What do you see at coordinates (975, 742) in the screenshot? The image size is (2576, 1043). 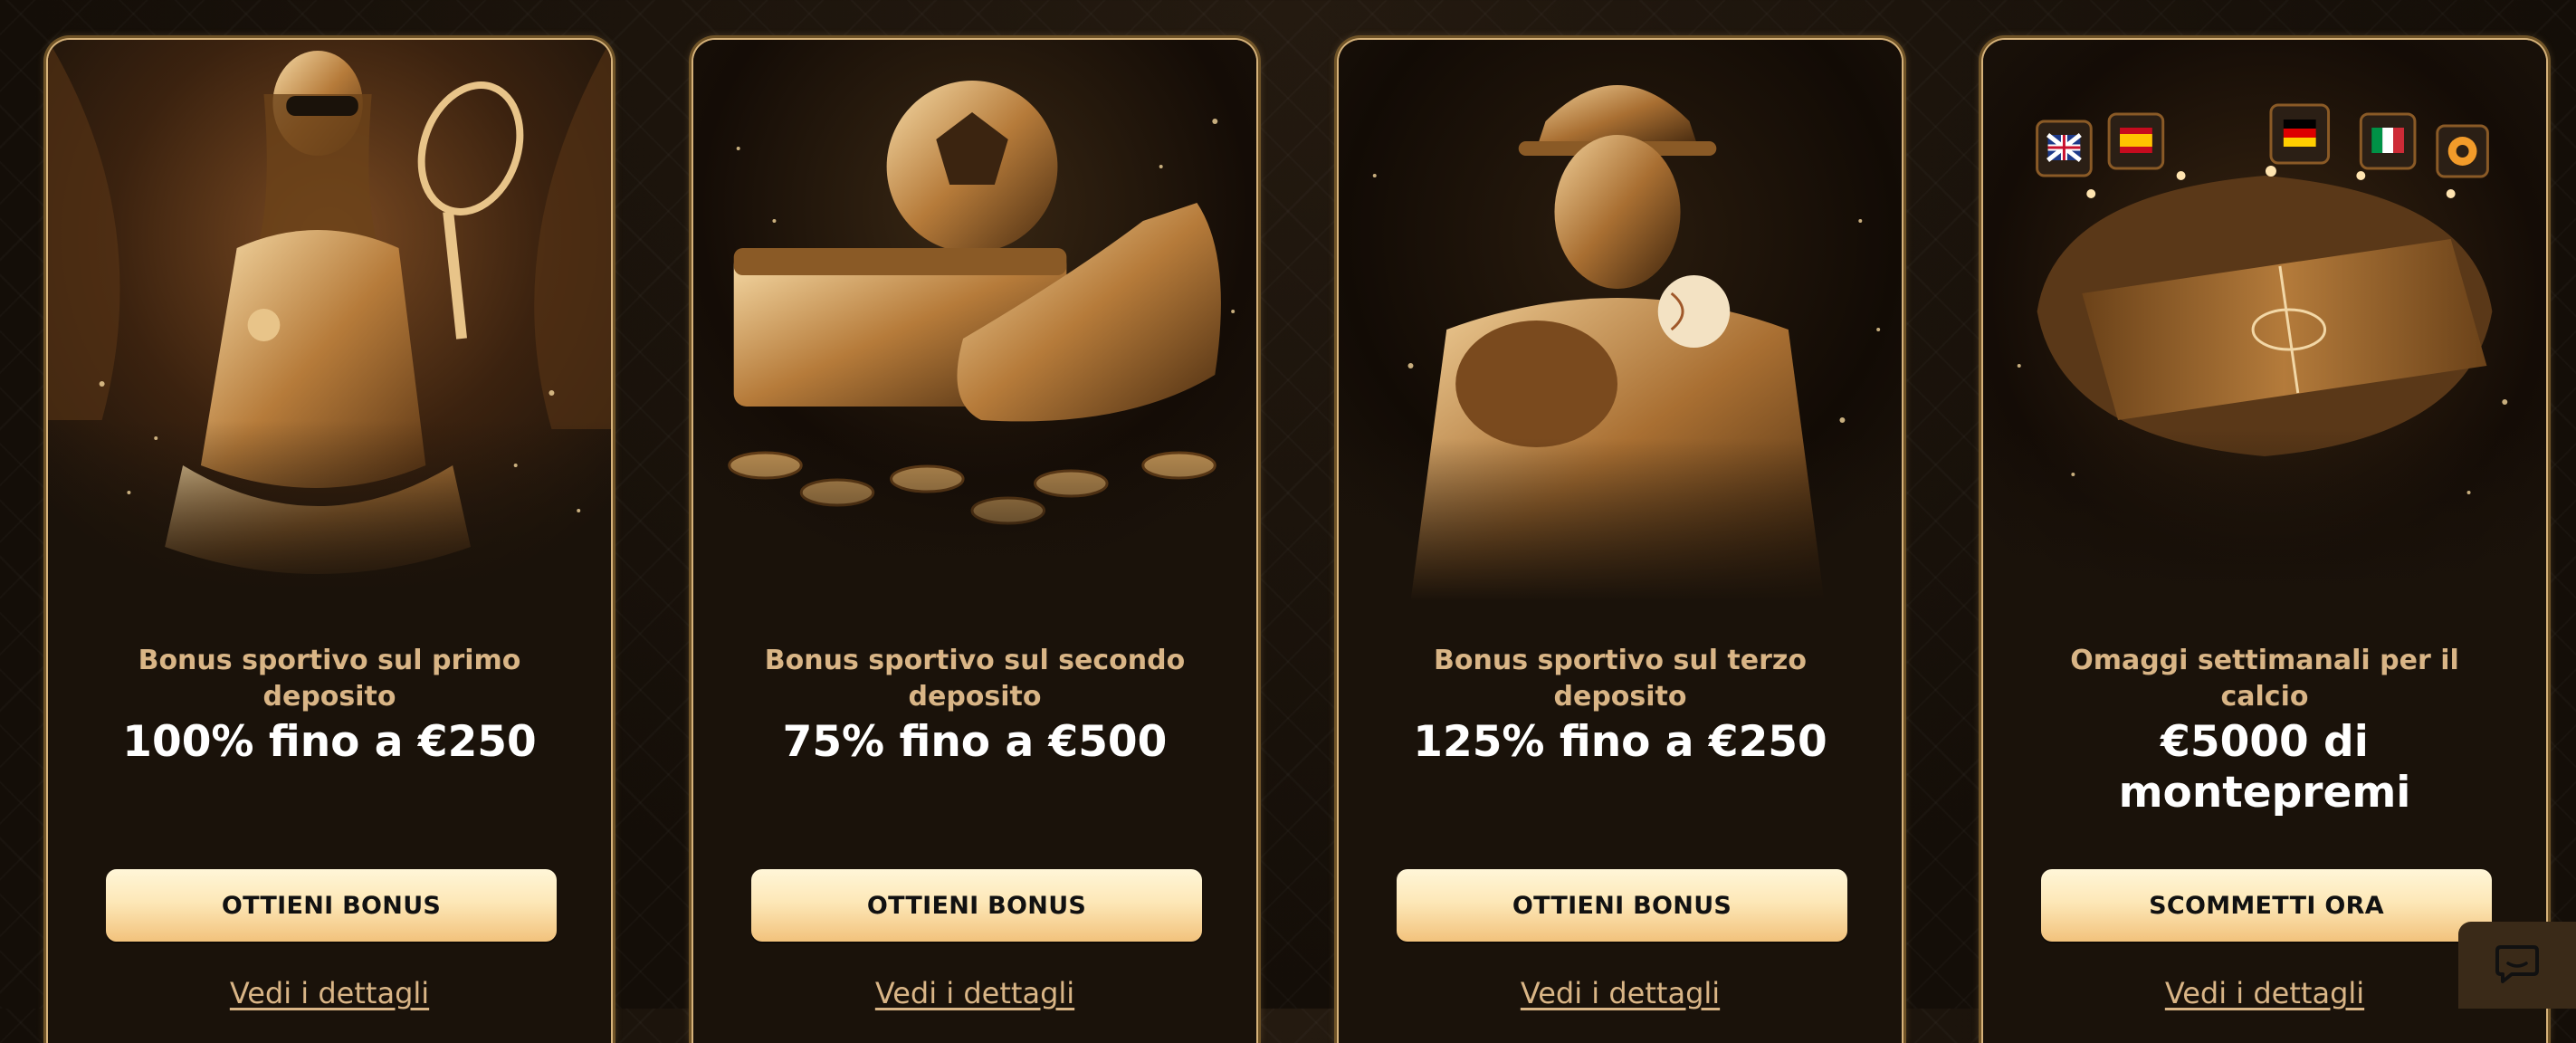 I see `promo-title: 75% fino a €500` at bounding box center [975, 742].